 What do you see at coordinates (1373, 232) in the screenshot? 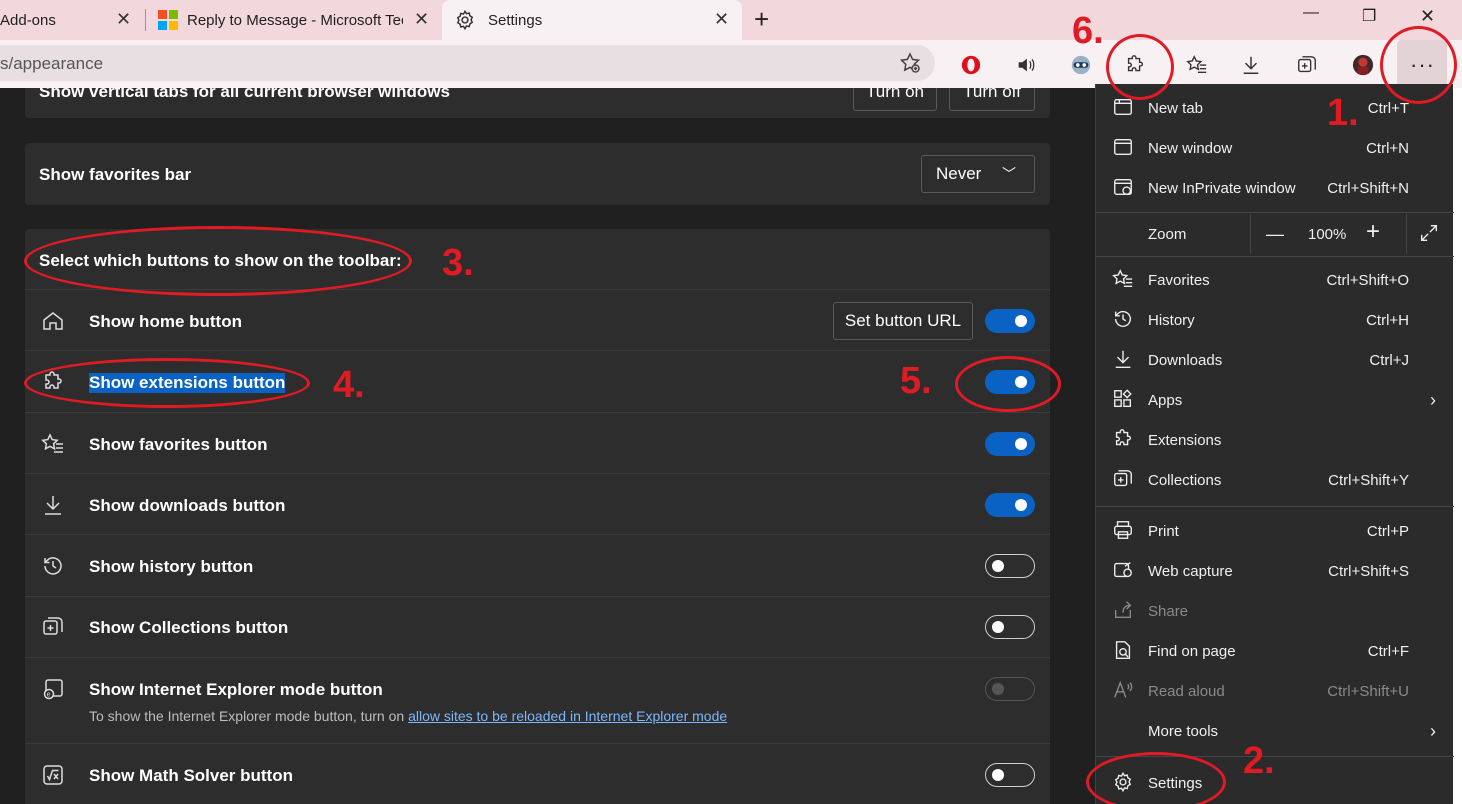
I see `zoom-in-button: +` at bounding box center [1373, 232].